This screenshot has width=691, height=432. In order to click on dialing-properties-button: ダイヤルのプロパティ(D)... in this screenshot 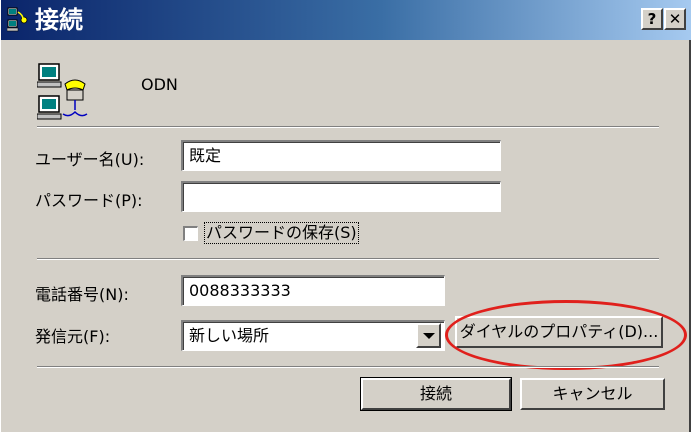, I will do `click(559, 332)`.